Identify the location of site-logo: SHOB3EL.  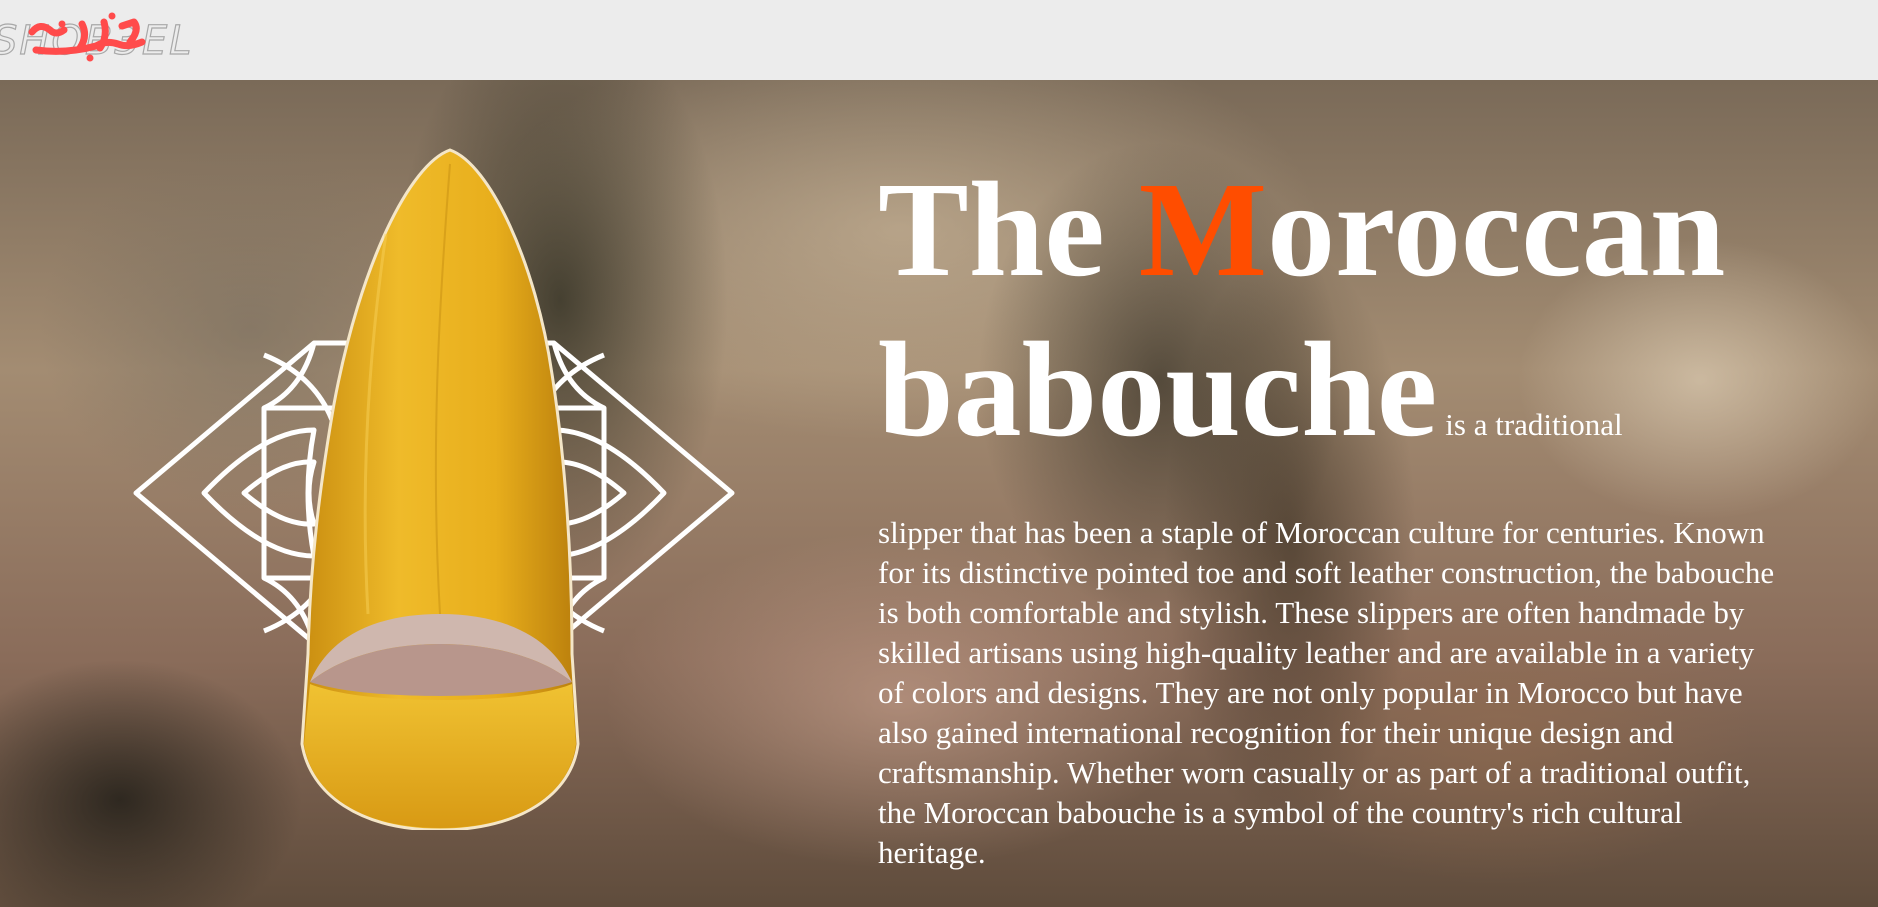
(101, 33).